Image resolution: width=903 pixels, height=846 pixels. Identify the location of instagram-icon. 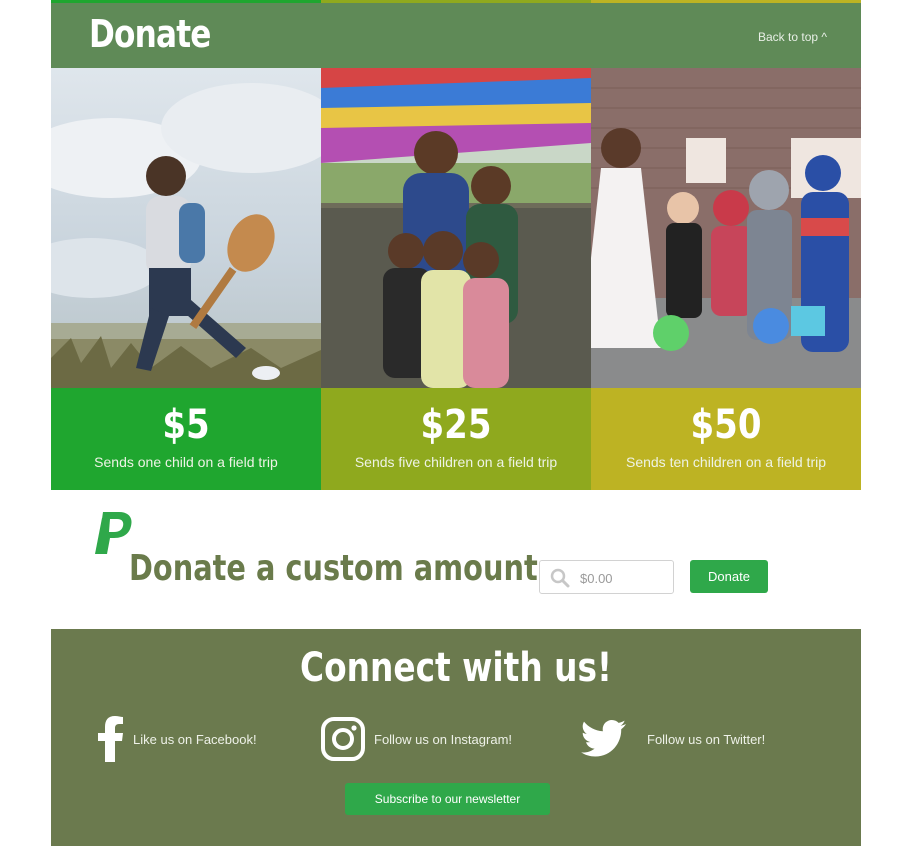
(343, 739).